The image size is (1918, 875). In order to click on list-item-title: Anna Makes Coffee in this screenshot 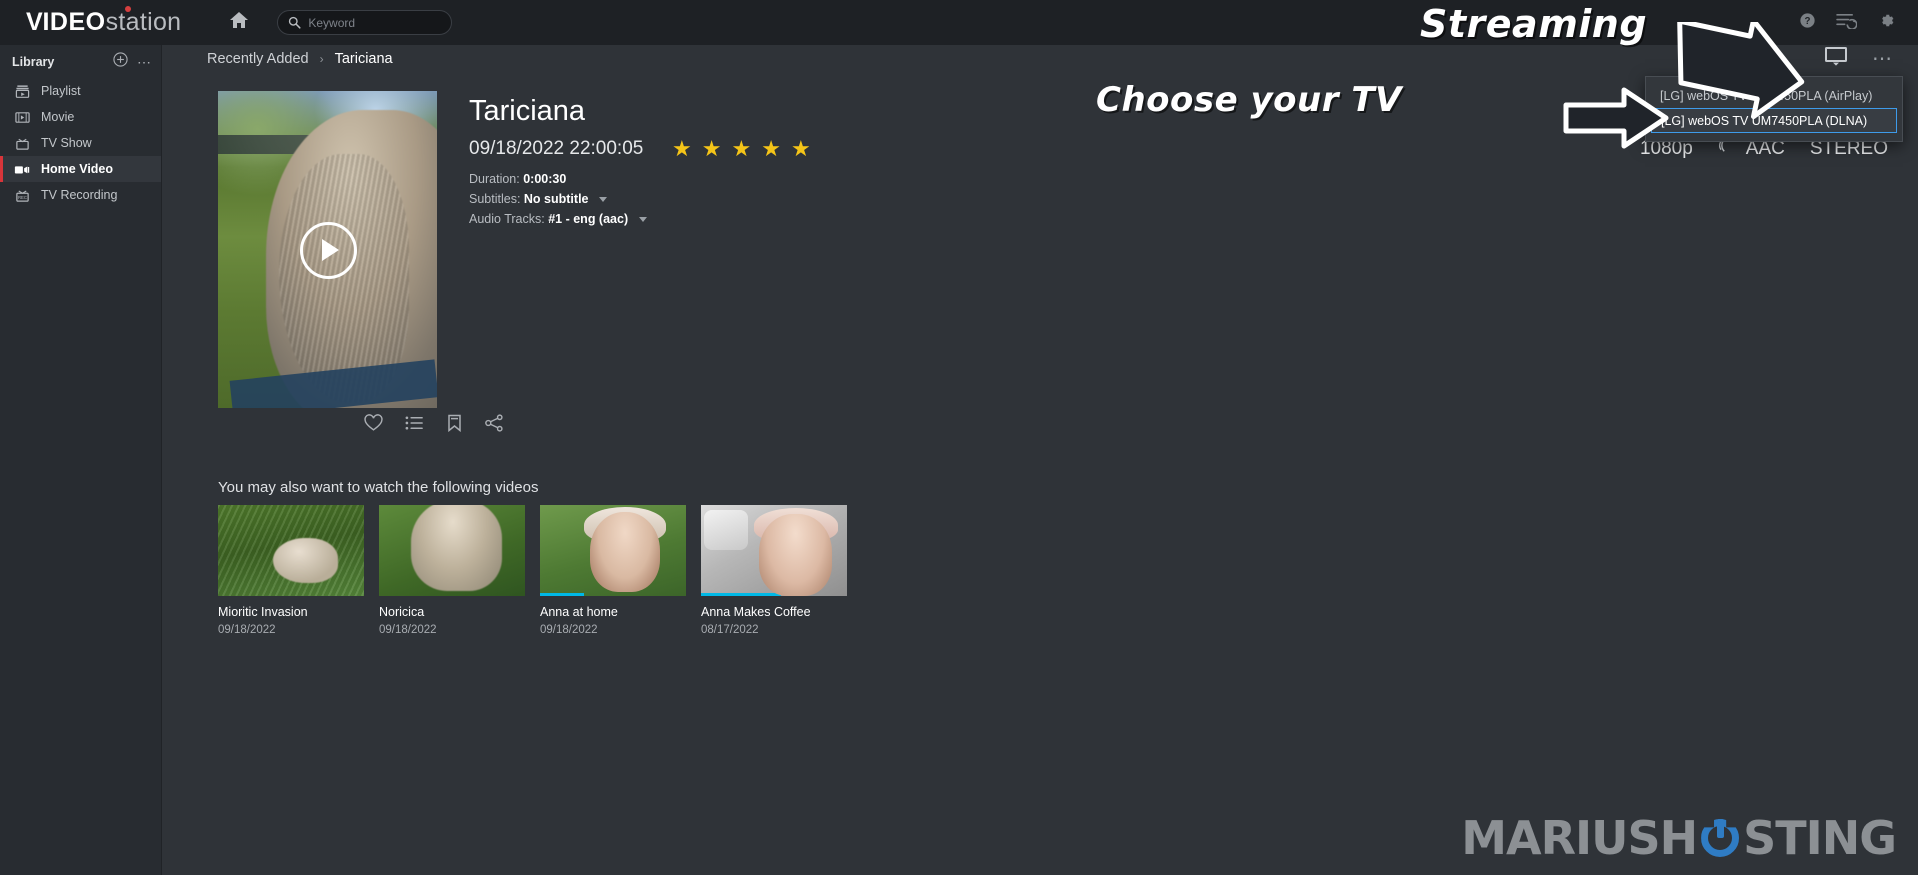, I will do `click(756, 612)`.